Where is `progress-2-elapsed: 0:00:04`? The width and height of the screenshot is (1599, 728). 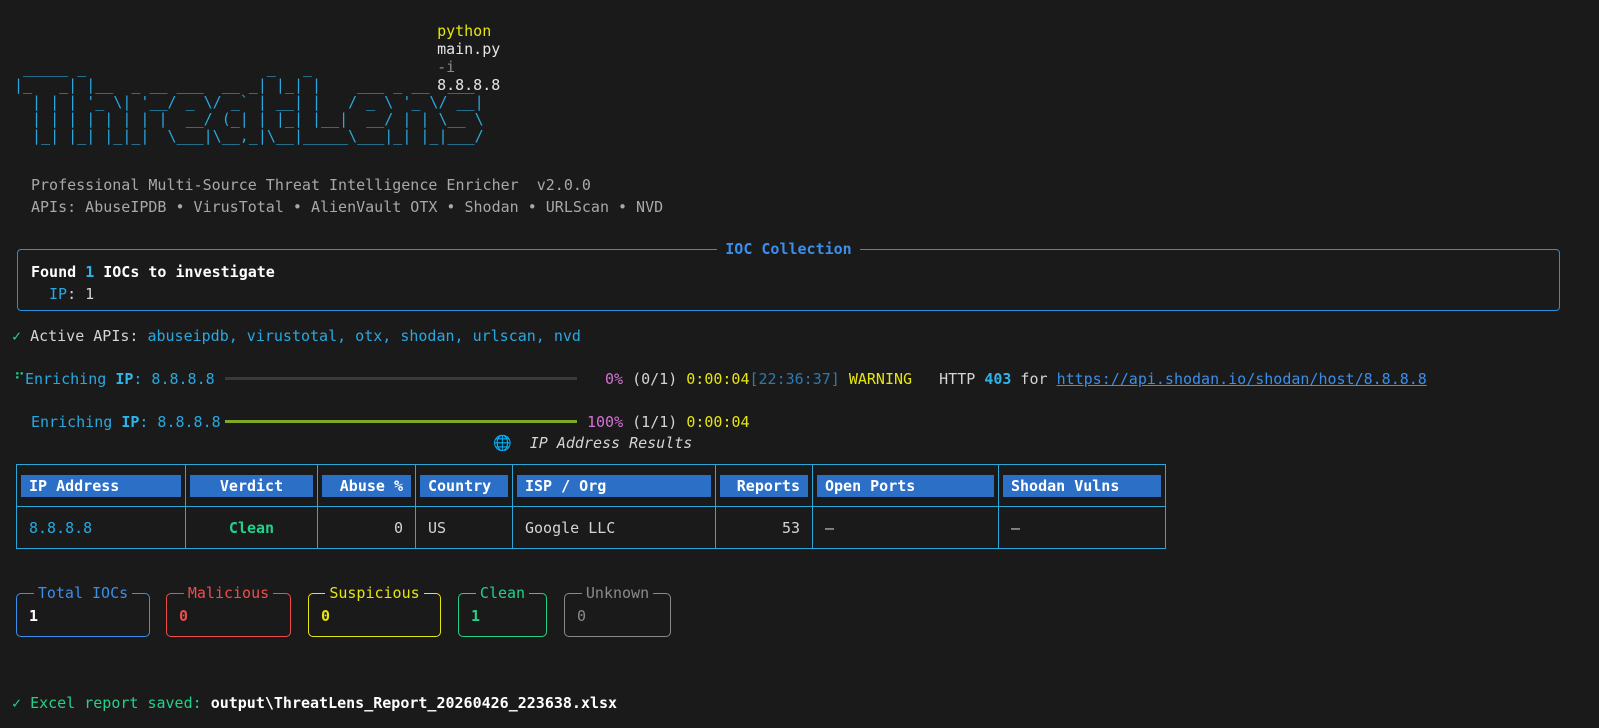 progress-2-elapsed: 0:00:04 is located at coordinates (718, 422).